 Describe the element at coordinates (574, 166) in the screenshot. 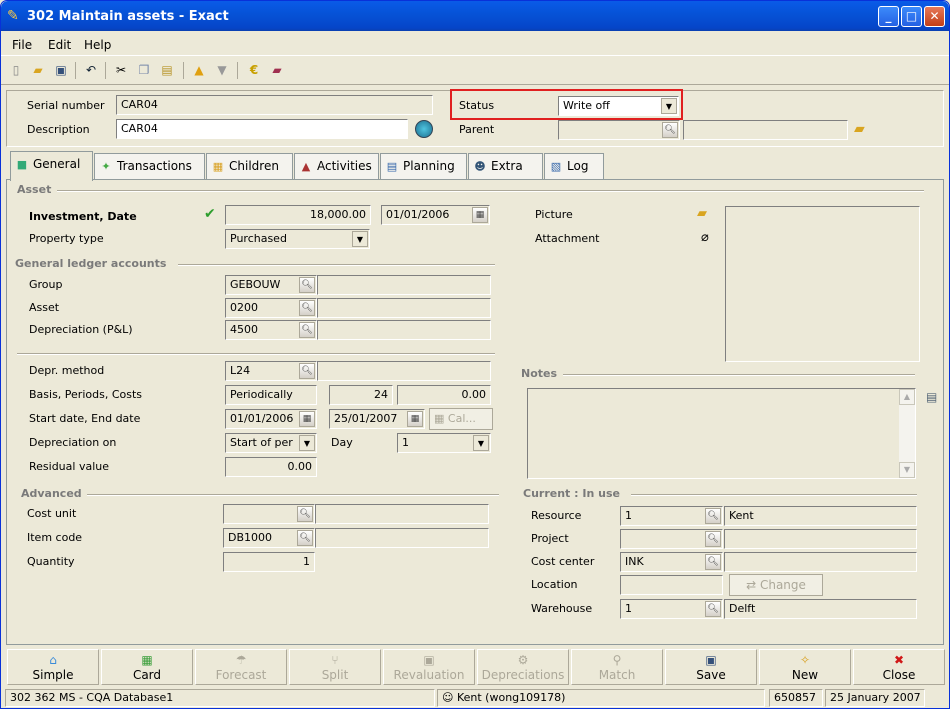

I see `tab-log: ▧ Log` at that location.